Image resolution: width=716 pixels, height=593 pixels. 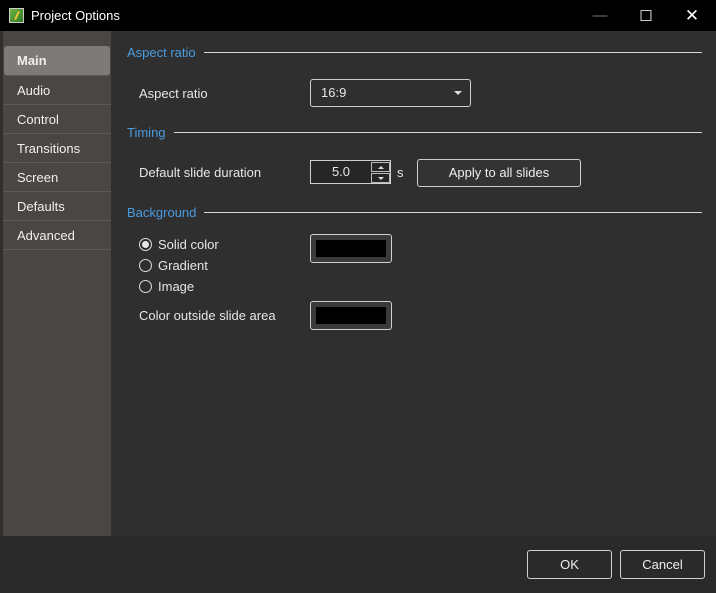 I want to click on arrow-down-icon, so click(x=380, y=178).